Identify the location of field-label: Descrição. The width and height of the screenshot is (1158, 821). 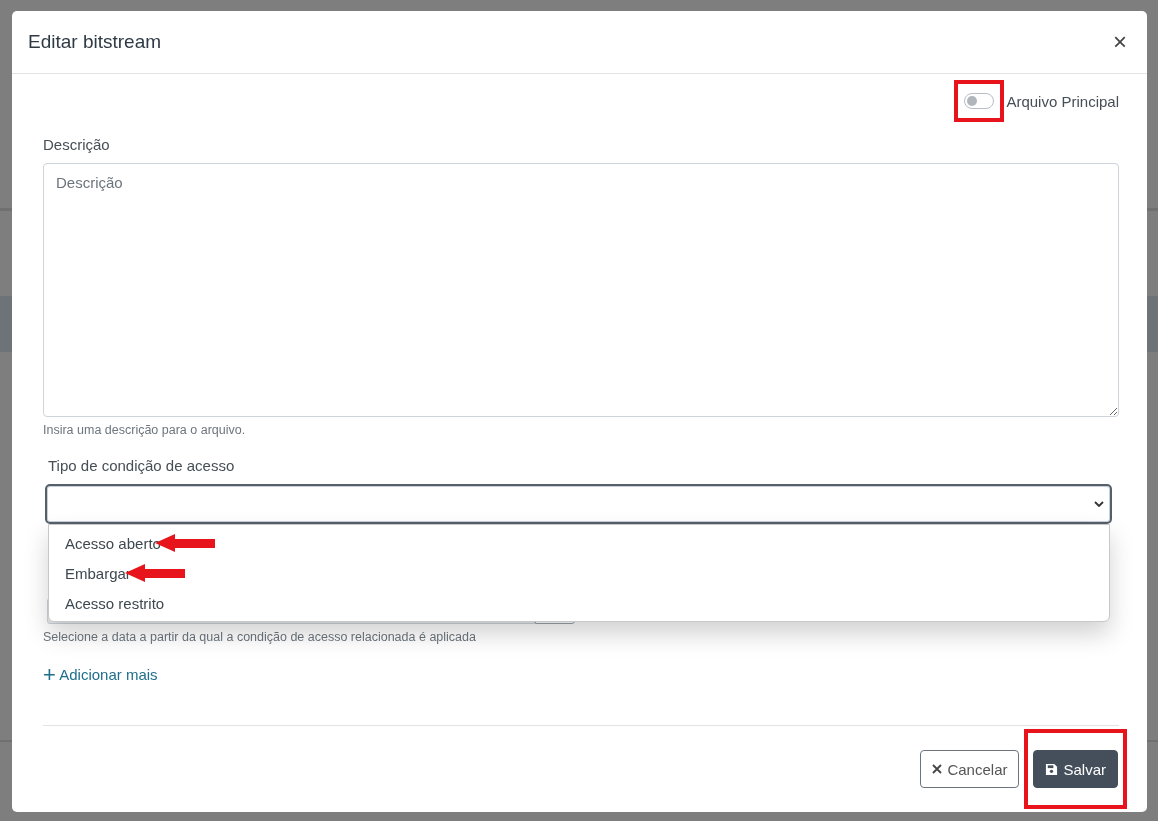
(77, 144).